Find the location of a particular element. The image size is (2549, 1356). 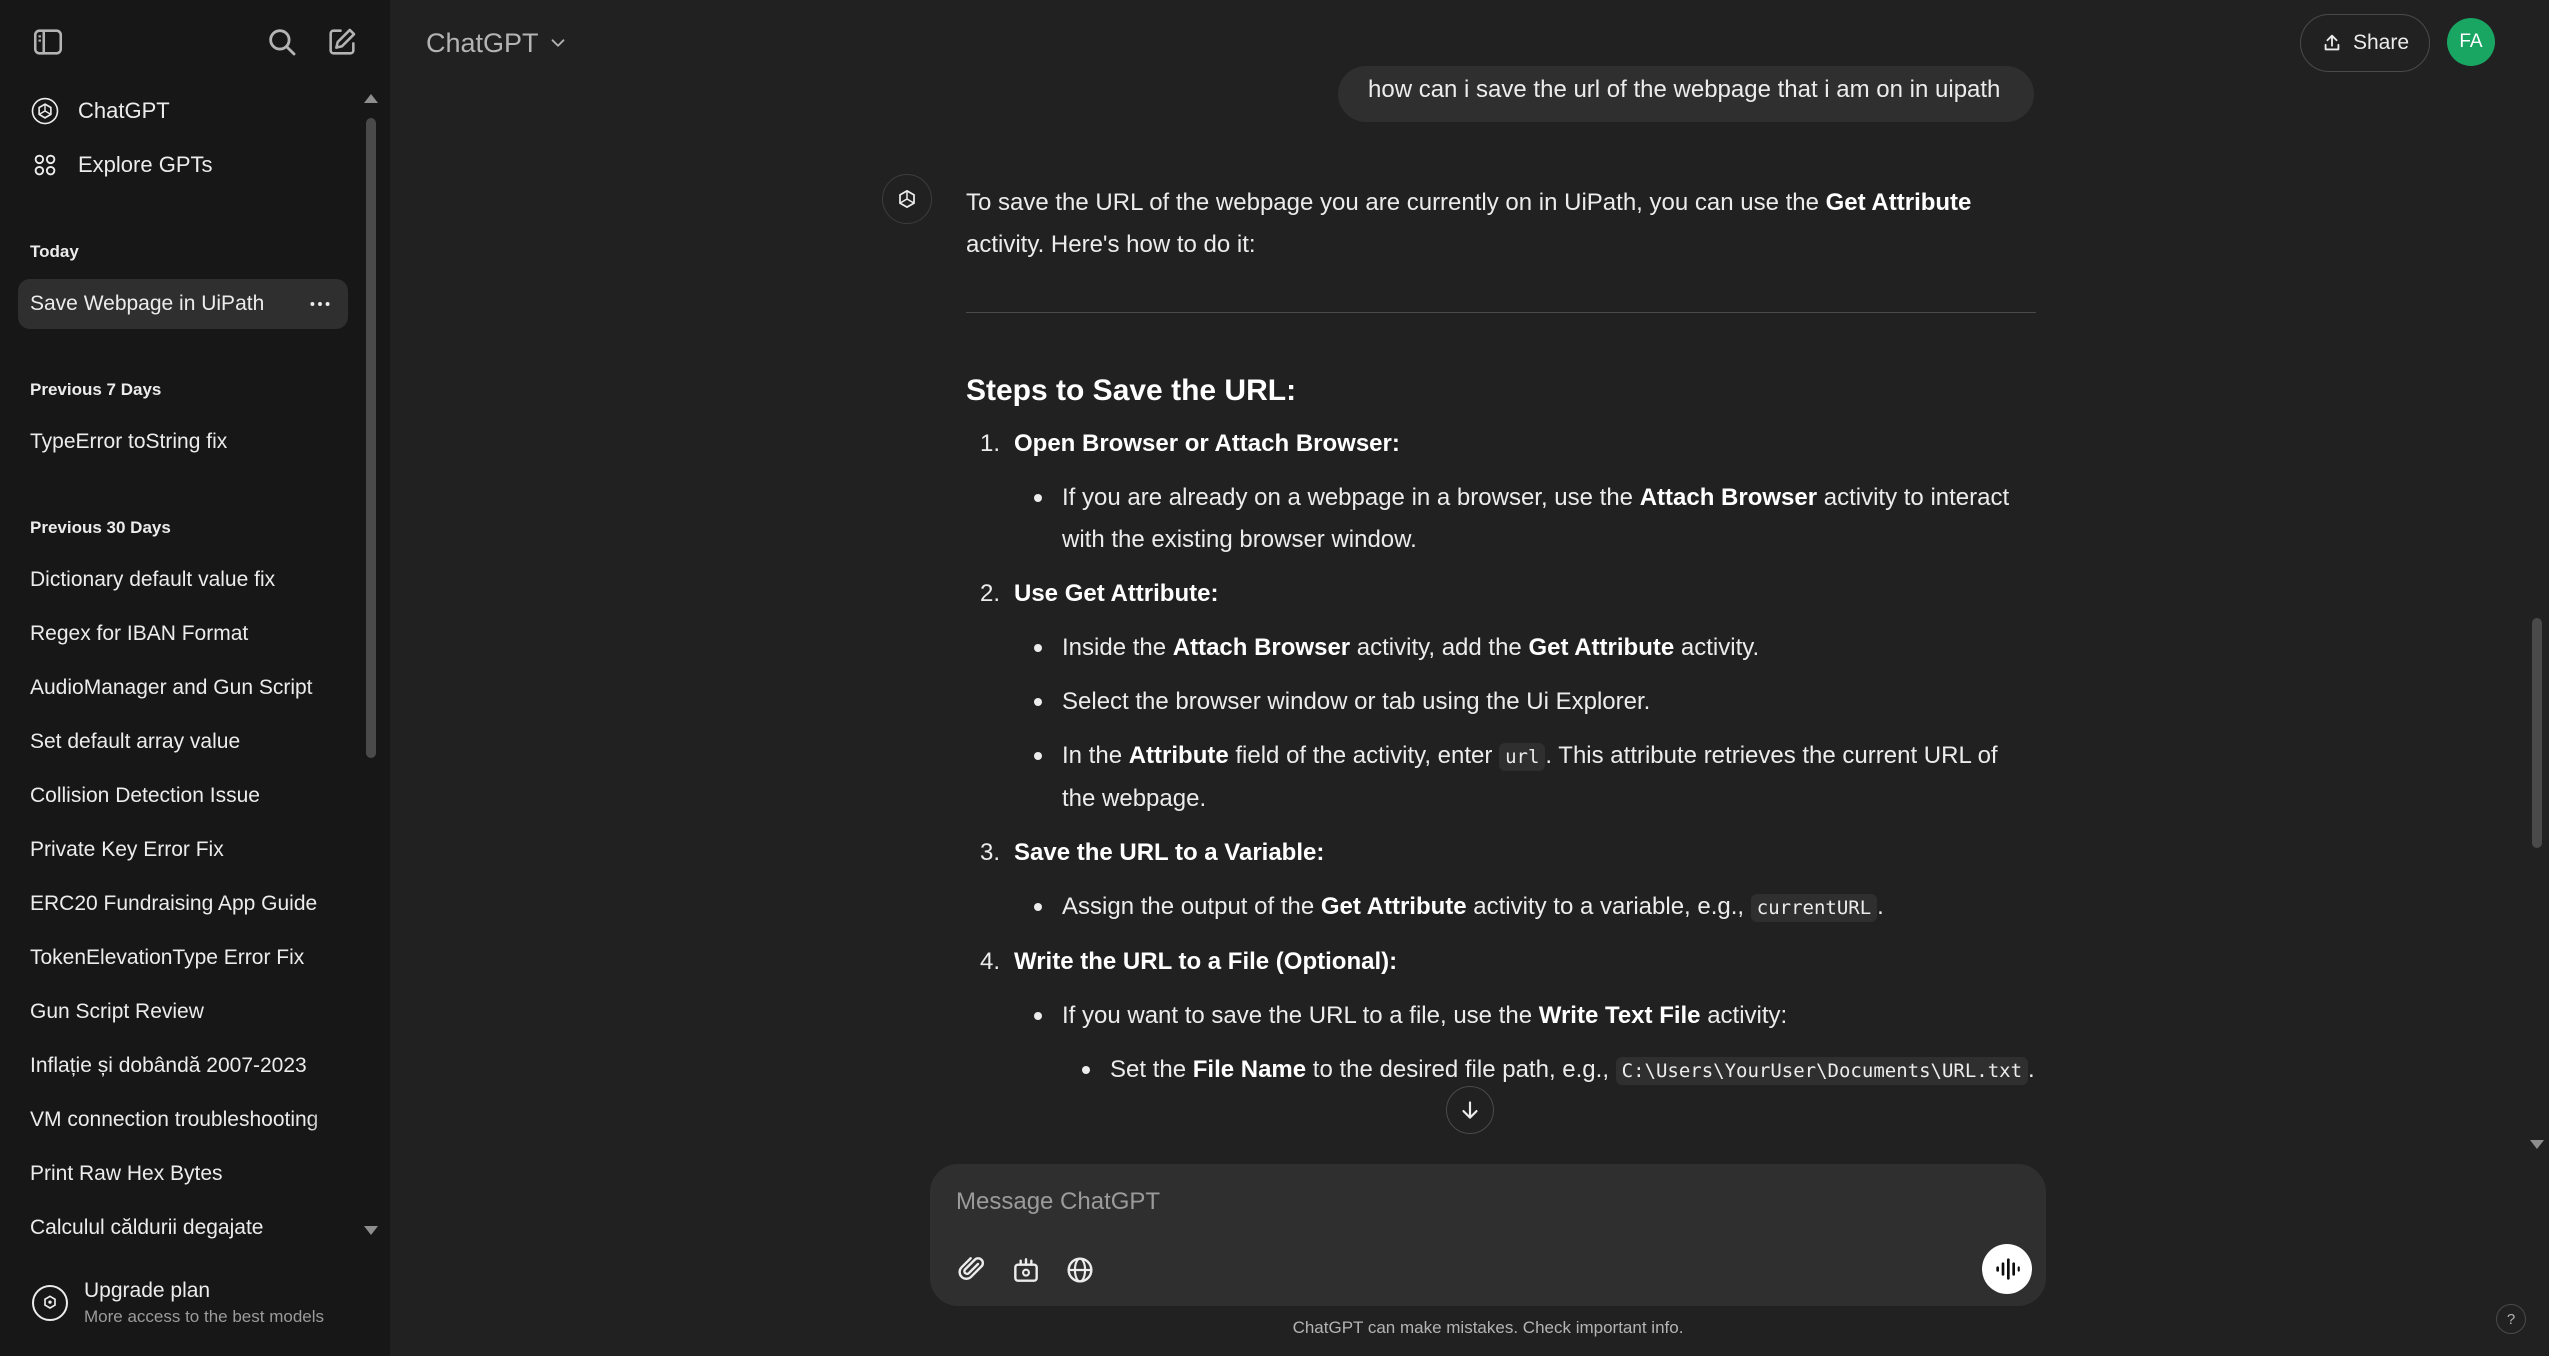

paperclip-icon is located at coordinates (972, 1270).